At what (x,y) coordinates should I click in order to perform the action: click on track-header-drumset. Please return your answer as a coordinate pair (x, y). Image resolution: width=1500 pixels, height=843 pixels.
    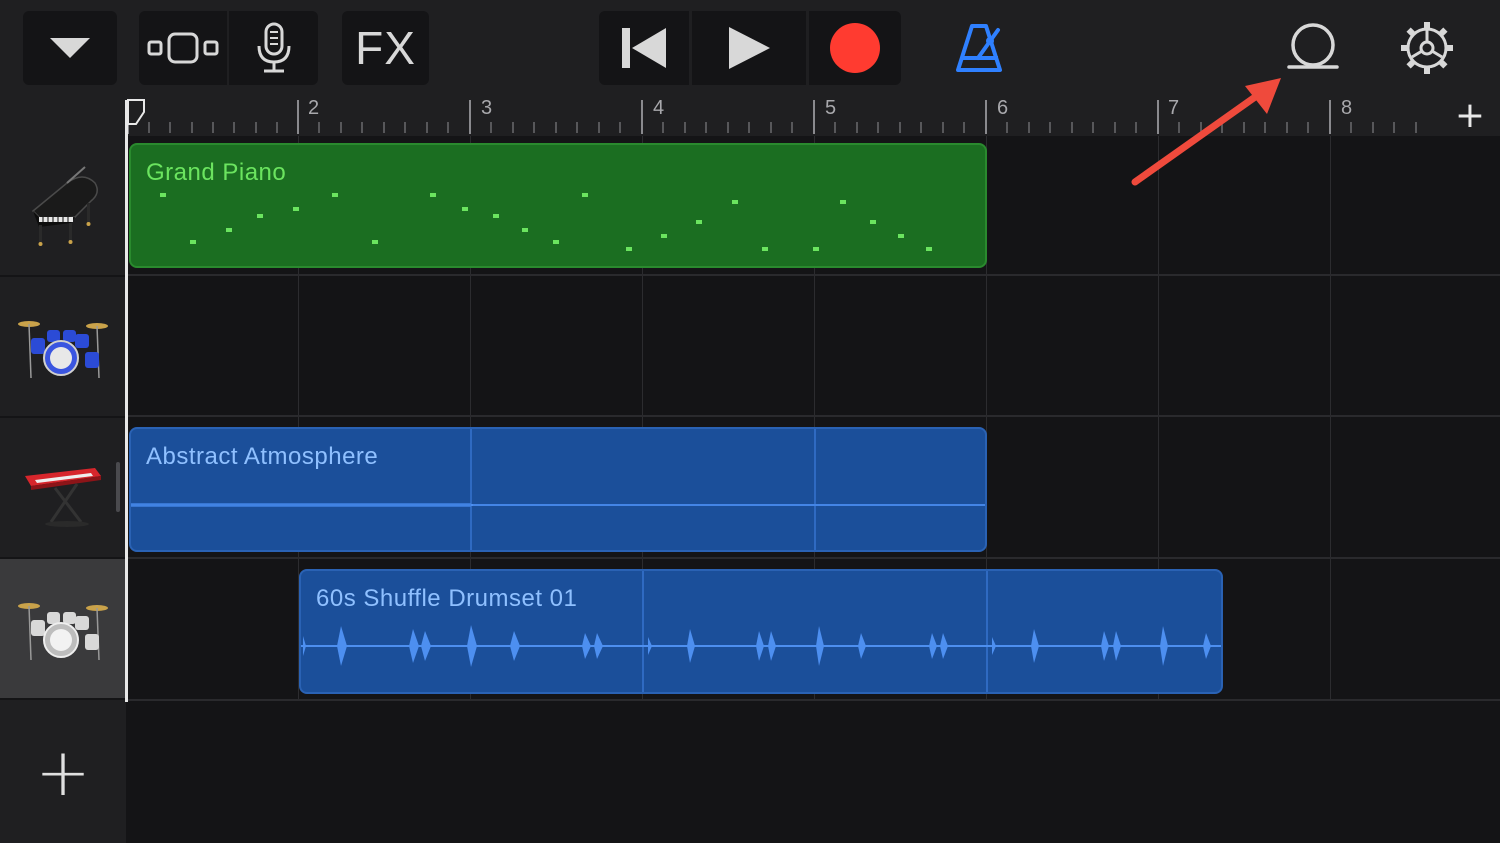
    Looking at the image, I should click on (63, 629).